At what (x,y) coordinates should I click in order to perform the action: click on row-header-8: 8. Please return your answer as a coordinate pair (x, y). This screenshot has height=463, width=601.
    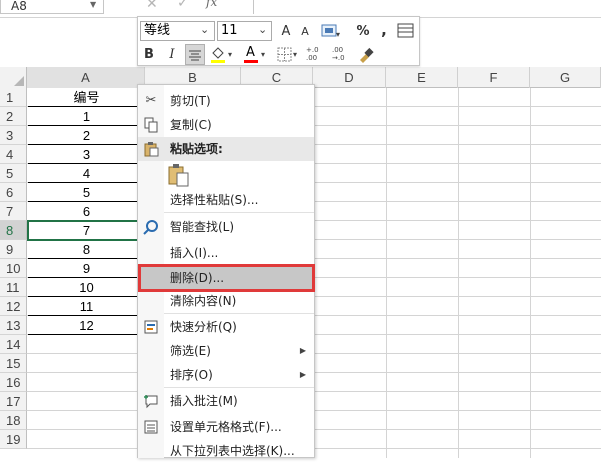
    Looking at the image, I should click on (13, 230).